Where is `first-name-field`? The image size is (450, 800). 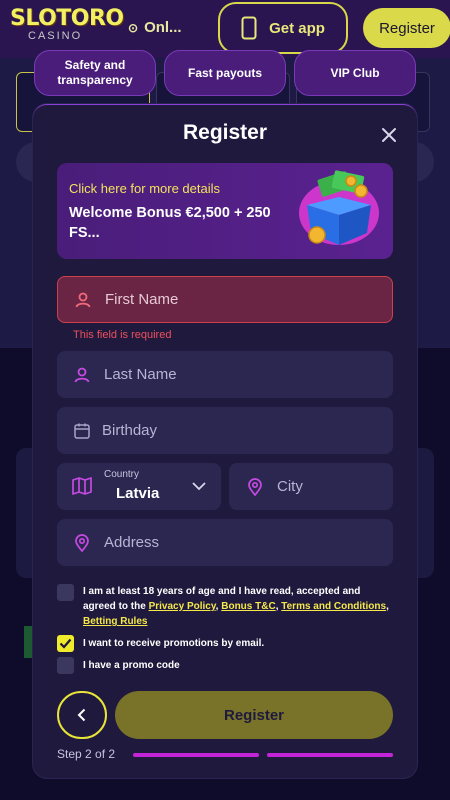
first-name-field is located at coordinates (225, 299).